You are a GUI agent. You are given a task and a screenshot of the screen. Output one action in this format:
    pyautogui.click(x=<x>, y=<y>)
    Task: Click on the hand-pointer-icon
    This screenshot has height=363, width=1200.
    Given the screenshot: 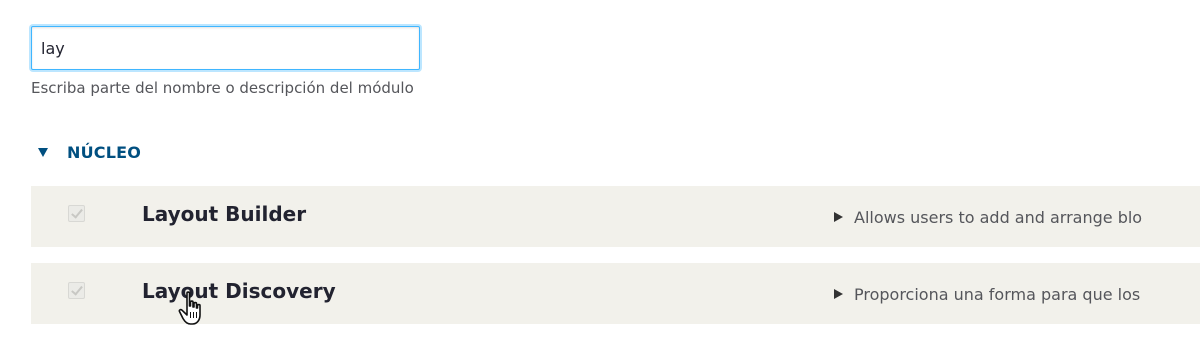 What is the action you would take?
    pyautogui.click(x=189, y=308)
    